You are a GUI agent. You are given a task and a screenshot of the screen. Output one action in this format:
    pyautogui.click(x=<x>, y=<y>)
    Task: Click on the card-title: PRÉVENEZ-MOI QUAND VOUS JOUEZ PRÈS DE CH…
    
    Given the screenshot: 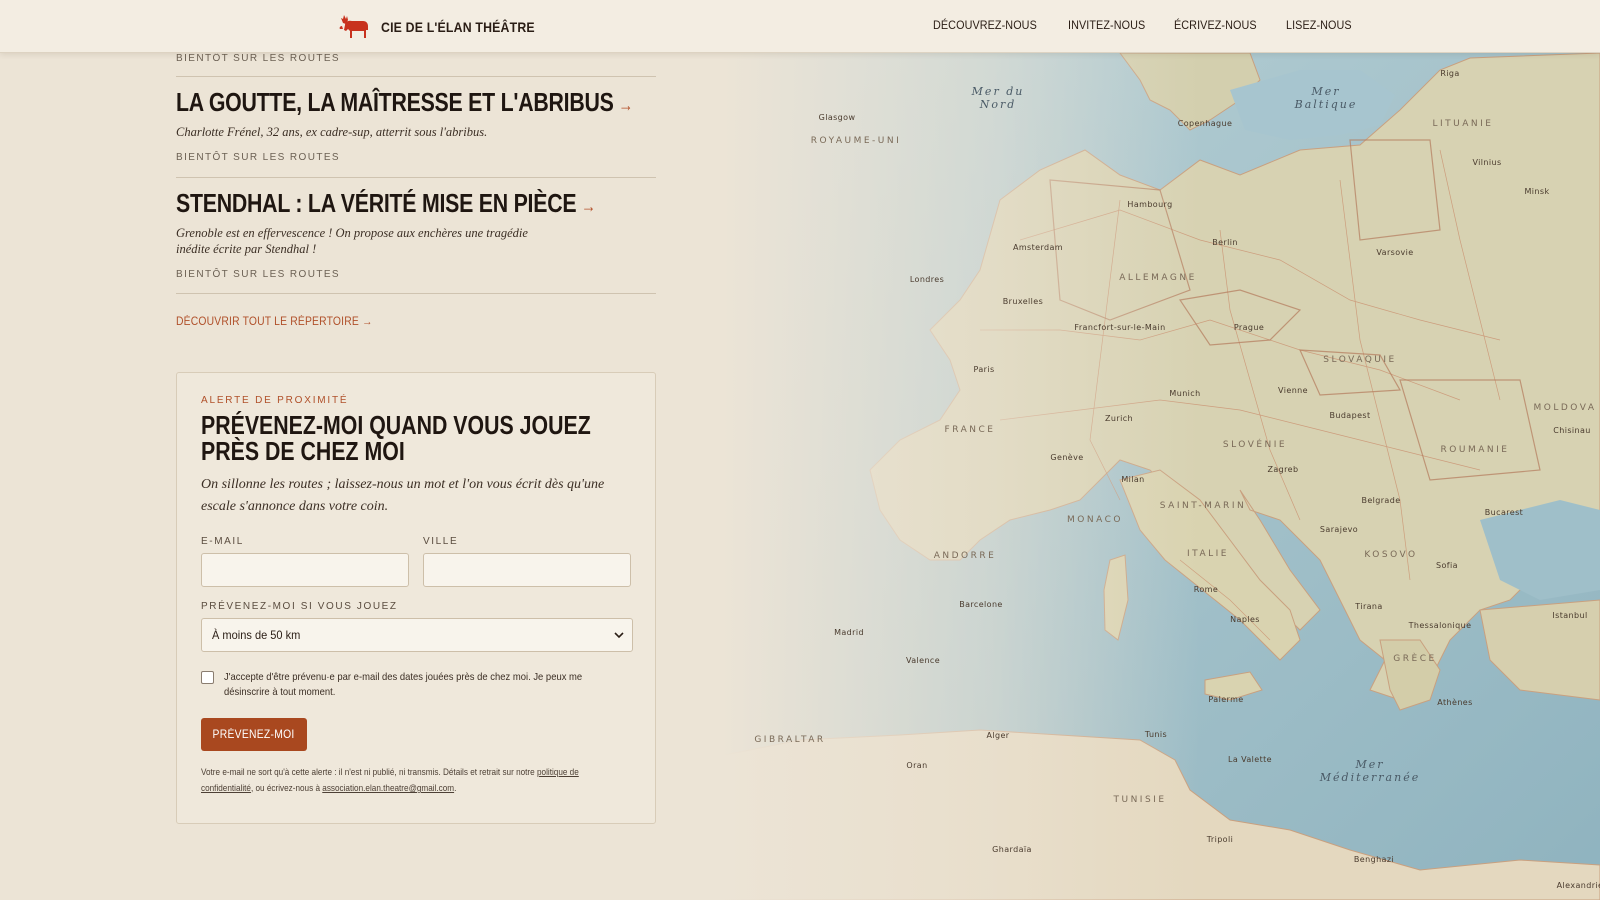 What is the action you would take?
    pyautogui.click(x=396, y=438)
    